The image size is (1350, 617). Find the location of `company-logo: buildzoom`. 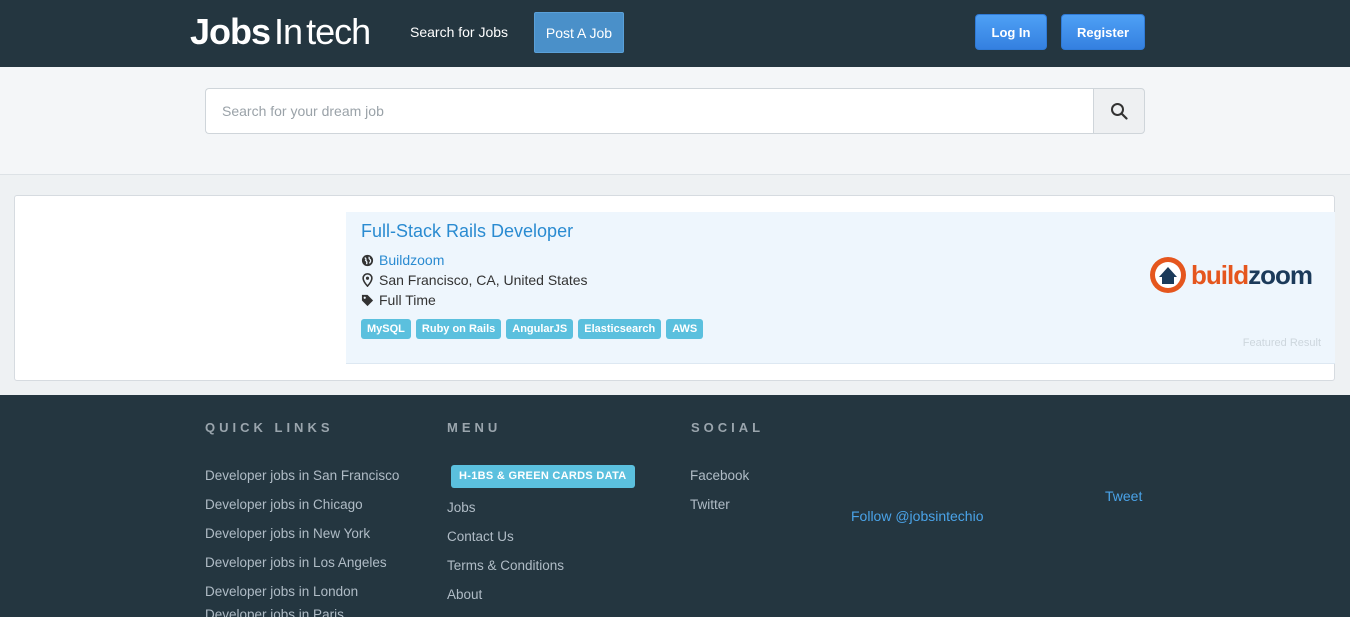

company-logo: buildzoom is located at coordinates (1230, 275).